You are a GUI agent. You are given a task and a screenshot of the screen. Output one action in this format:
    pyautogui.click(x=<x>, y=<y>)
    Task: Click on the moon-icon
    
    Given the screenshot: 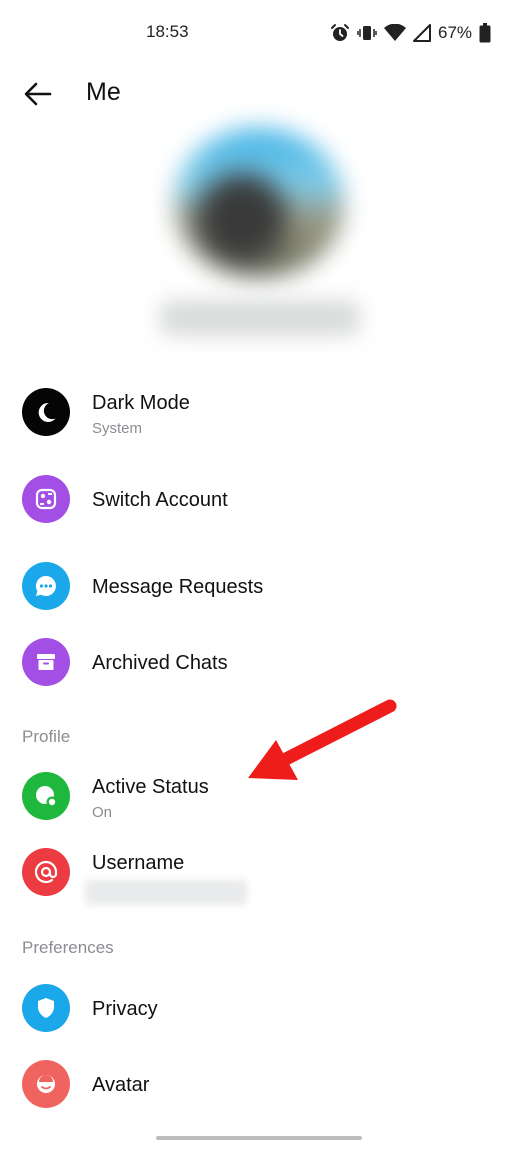 What is the action you would take?
    pyautogui.click(x=46, y=412)
    